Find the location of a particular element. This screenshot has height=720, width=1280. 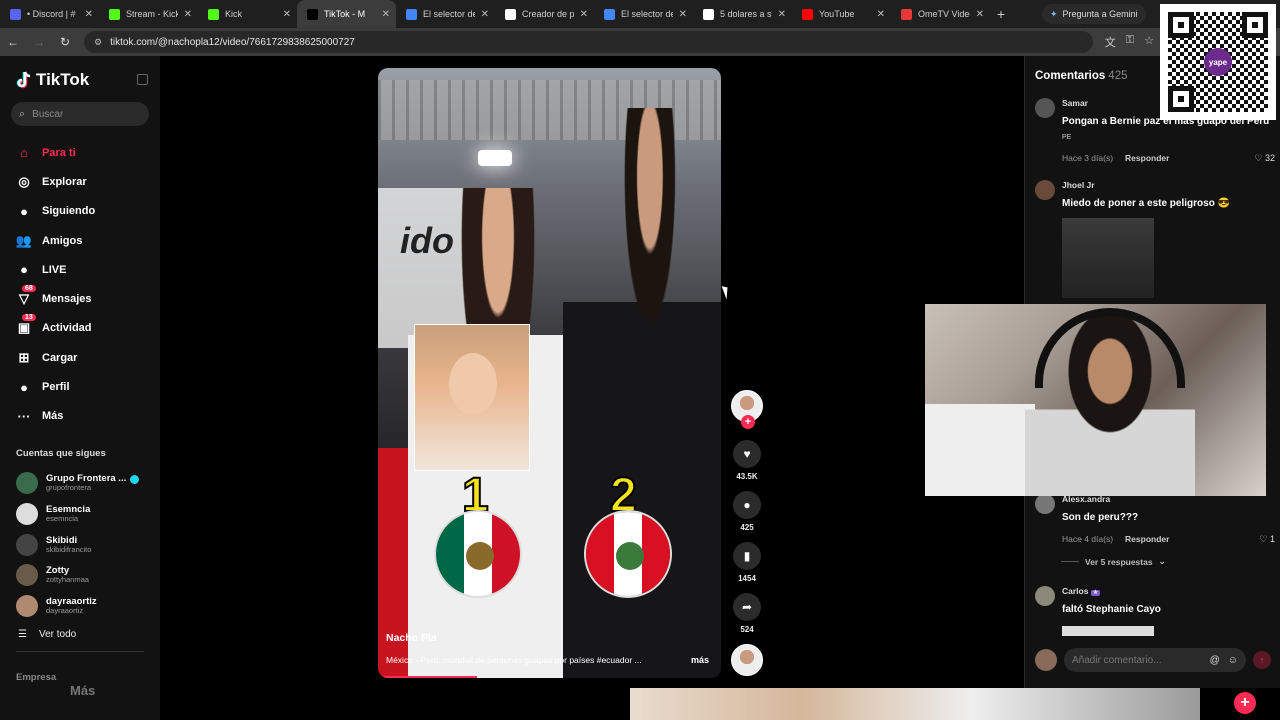

follow-plus-icon: + is located at coordinates (748, 422).